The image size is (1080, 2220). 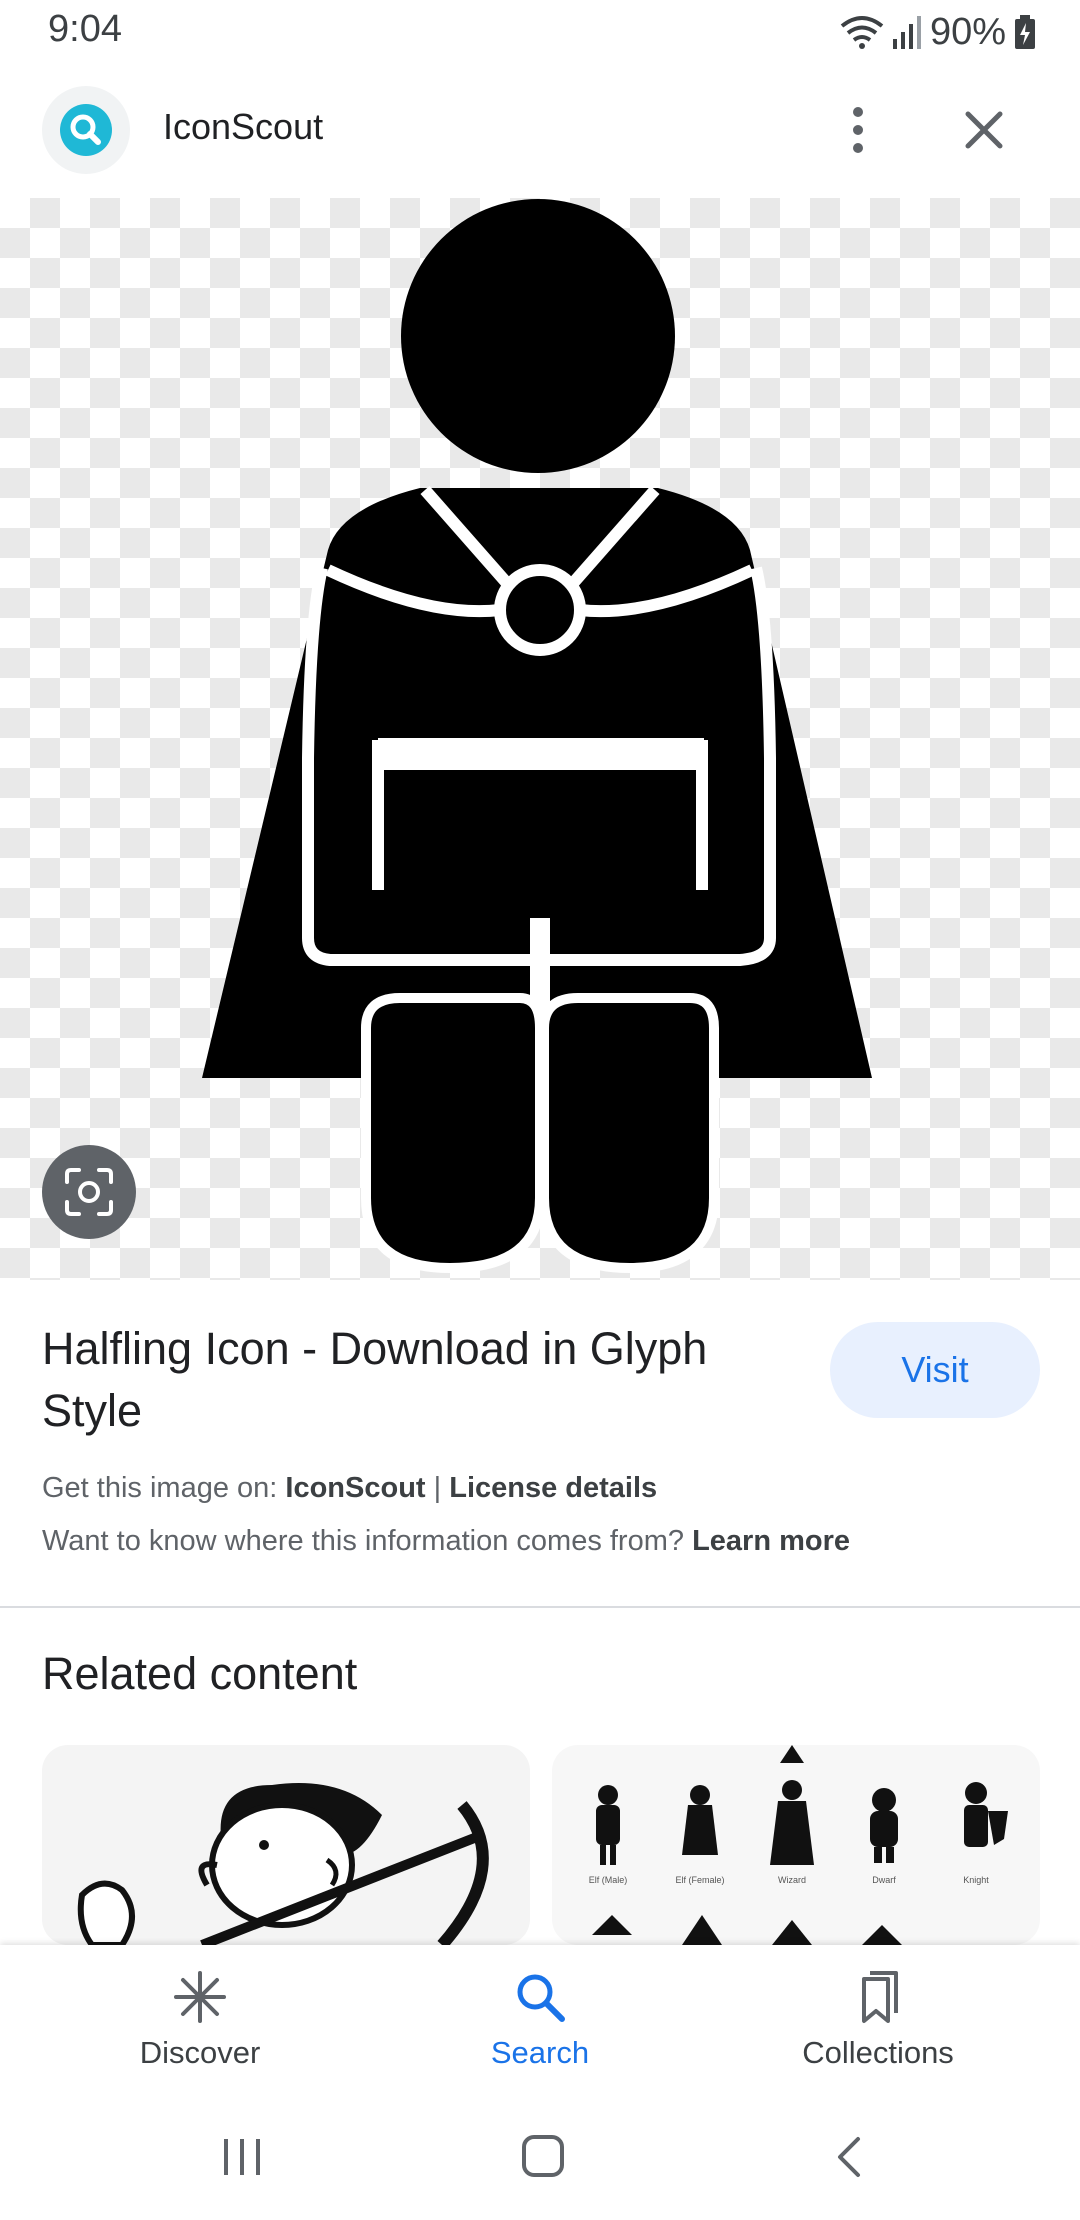 I want to click on caption-dwarf: Dwarf, so click(x=884, y=1880).